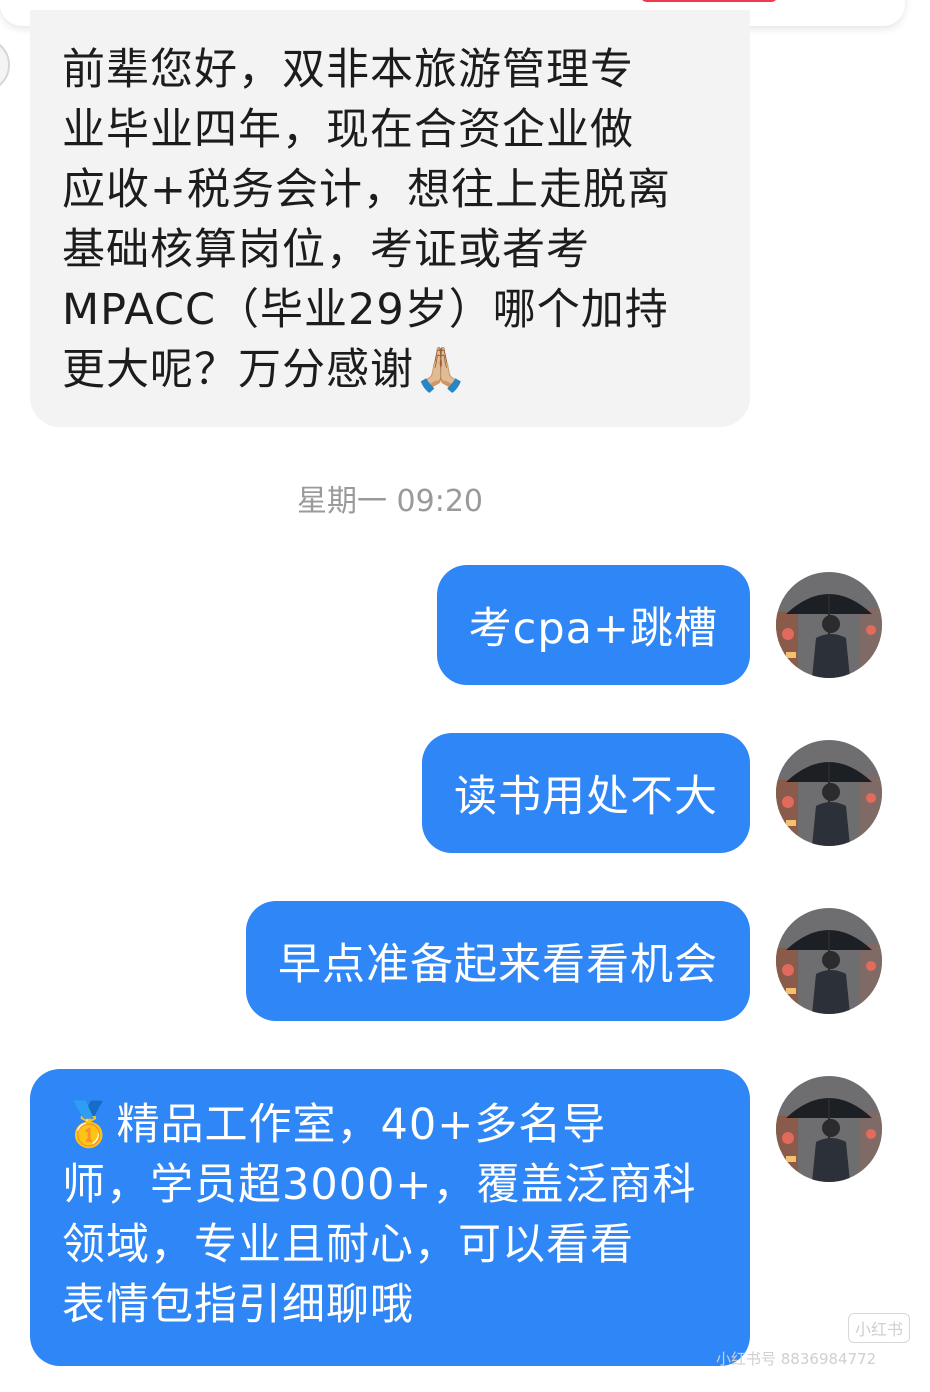 The width and height of the screenshot is (930, 1392). I want to click on watermark-logo: 小红书, so click(879, 1328).